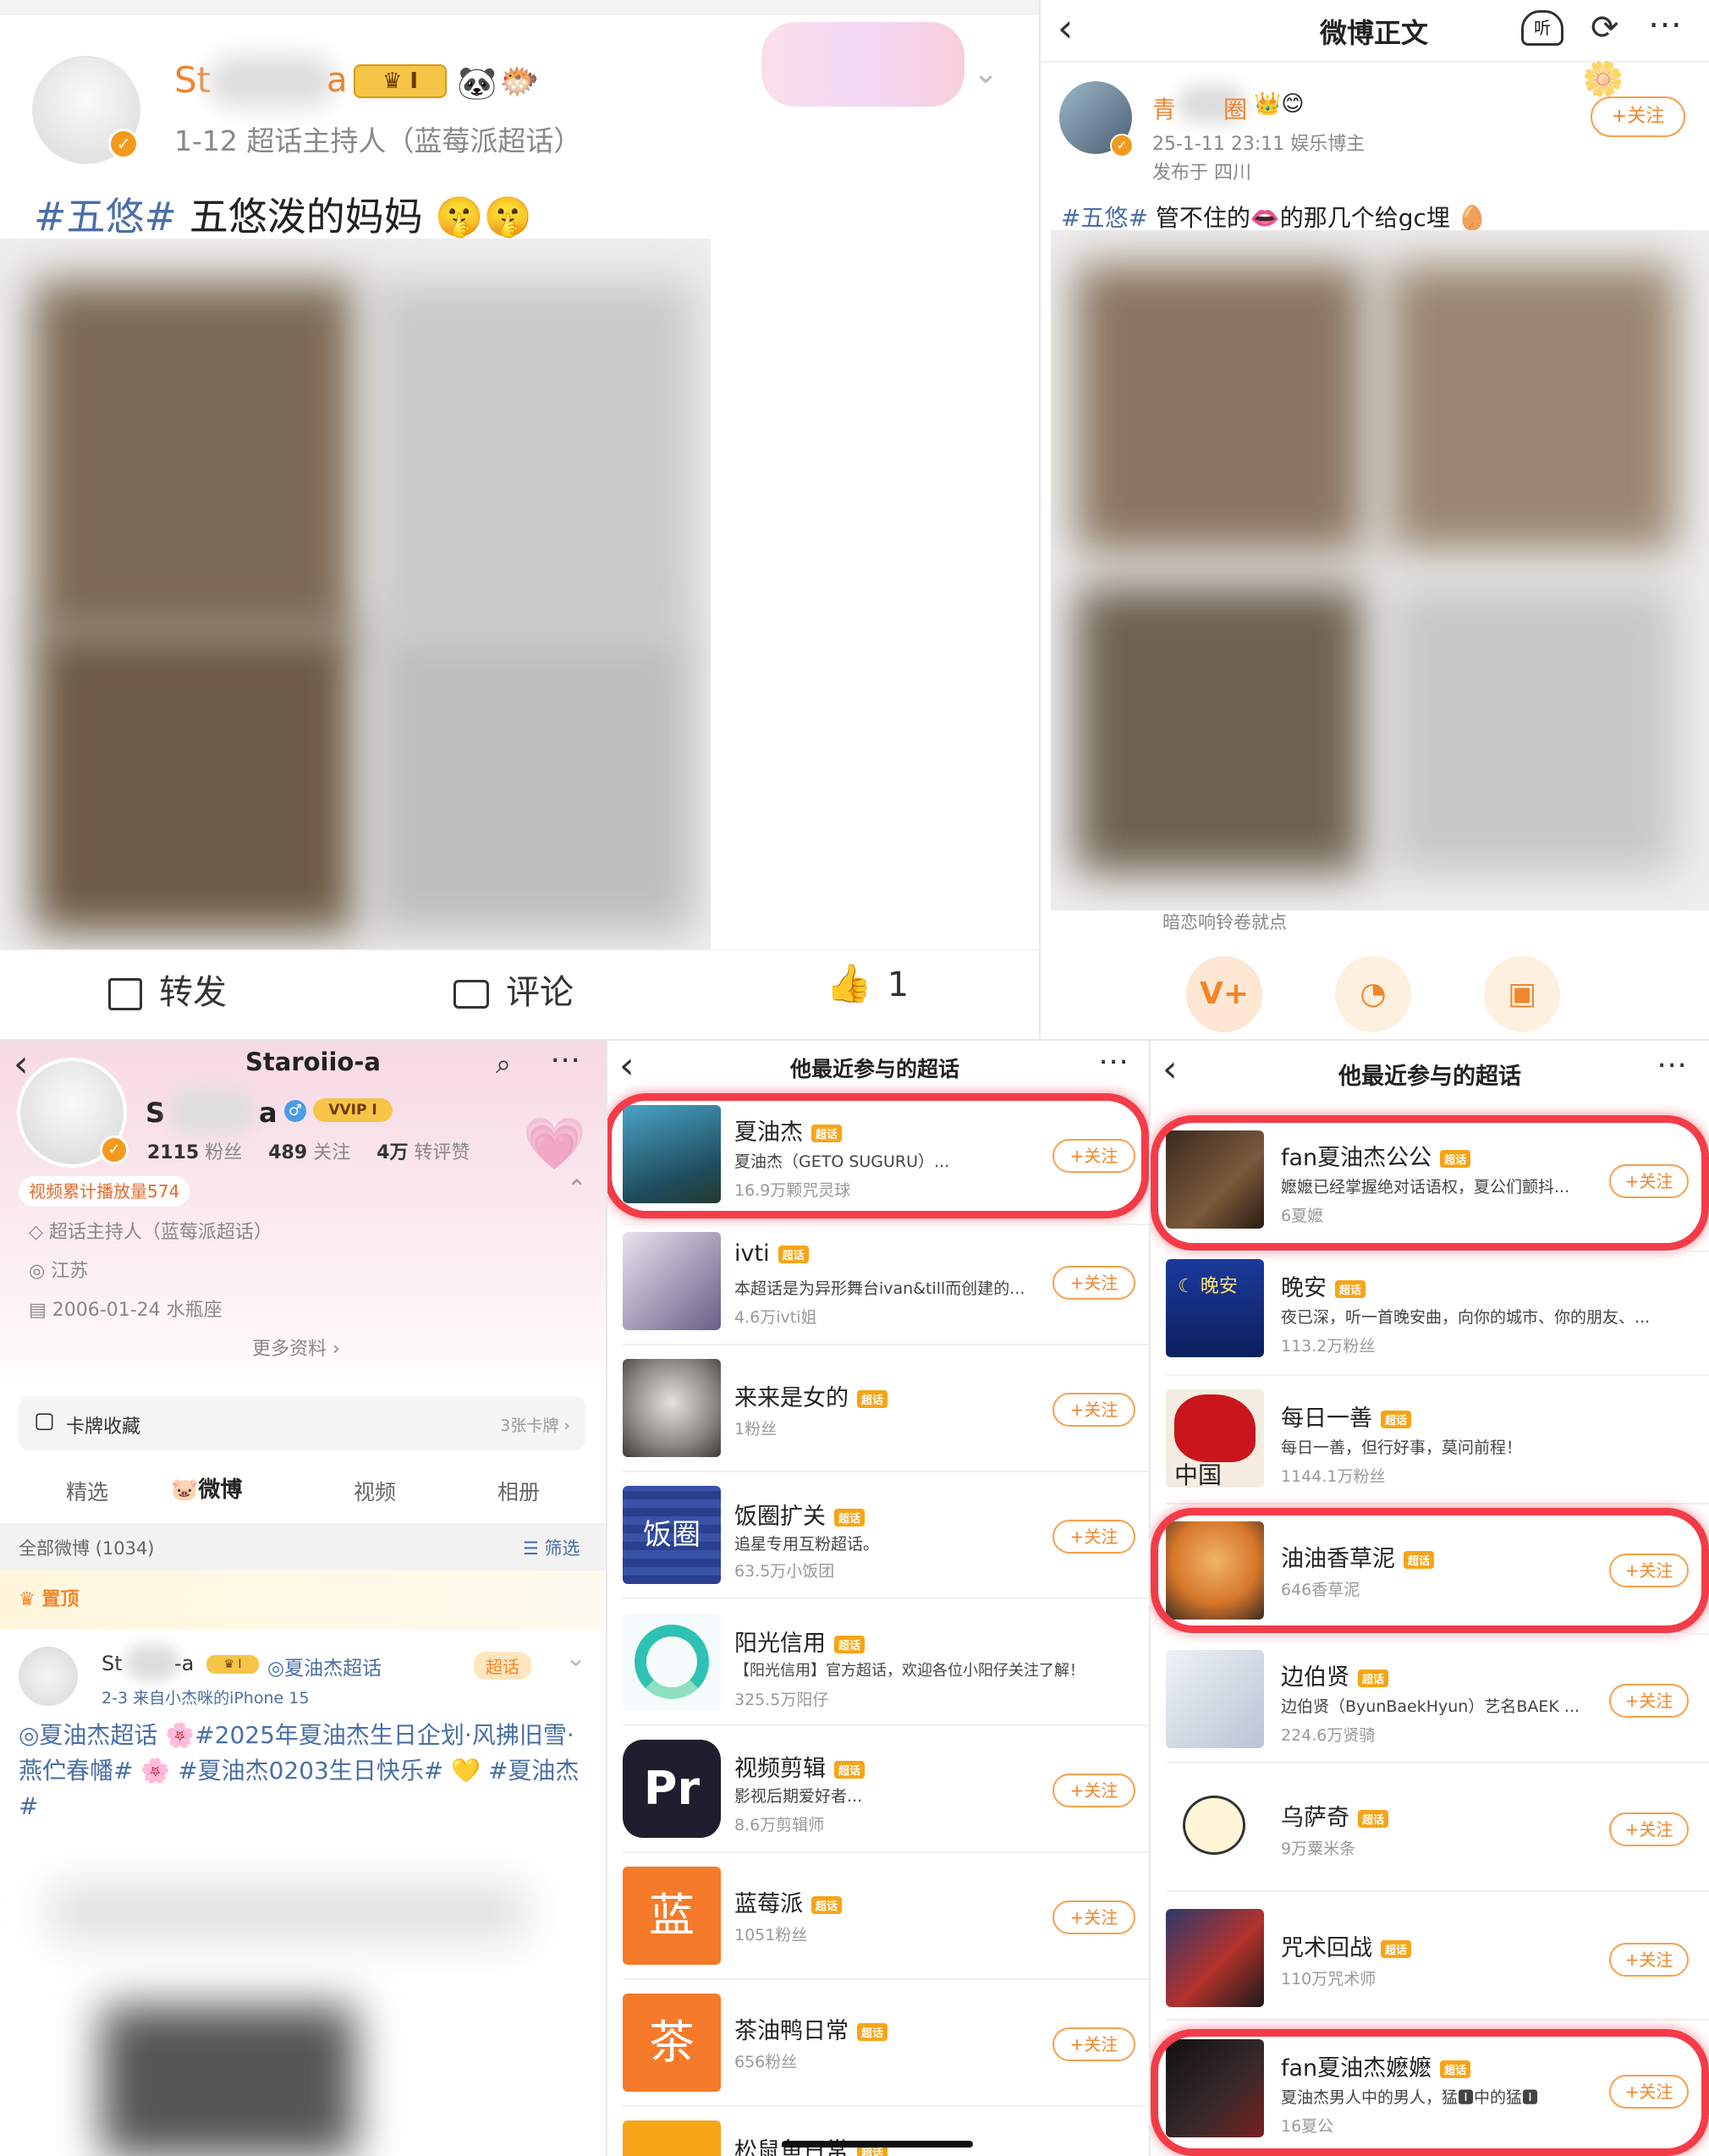 The image size is (1709, 2156). Describe the element at coordinates (788, 1902) in the screenshot. I see `topic-name: 蓝莓派 超话` at that location.